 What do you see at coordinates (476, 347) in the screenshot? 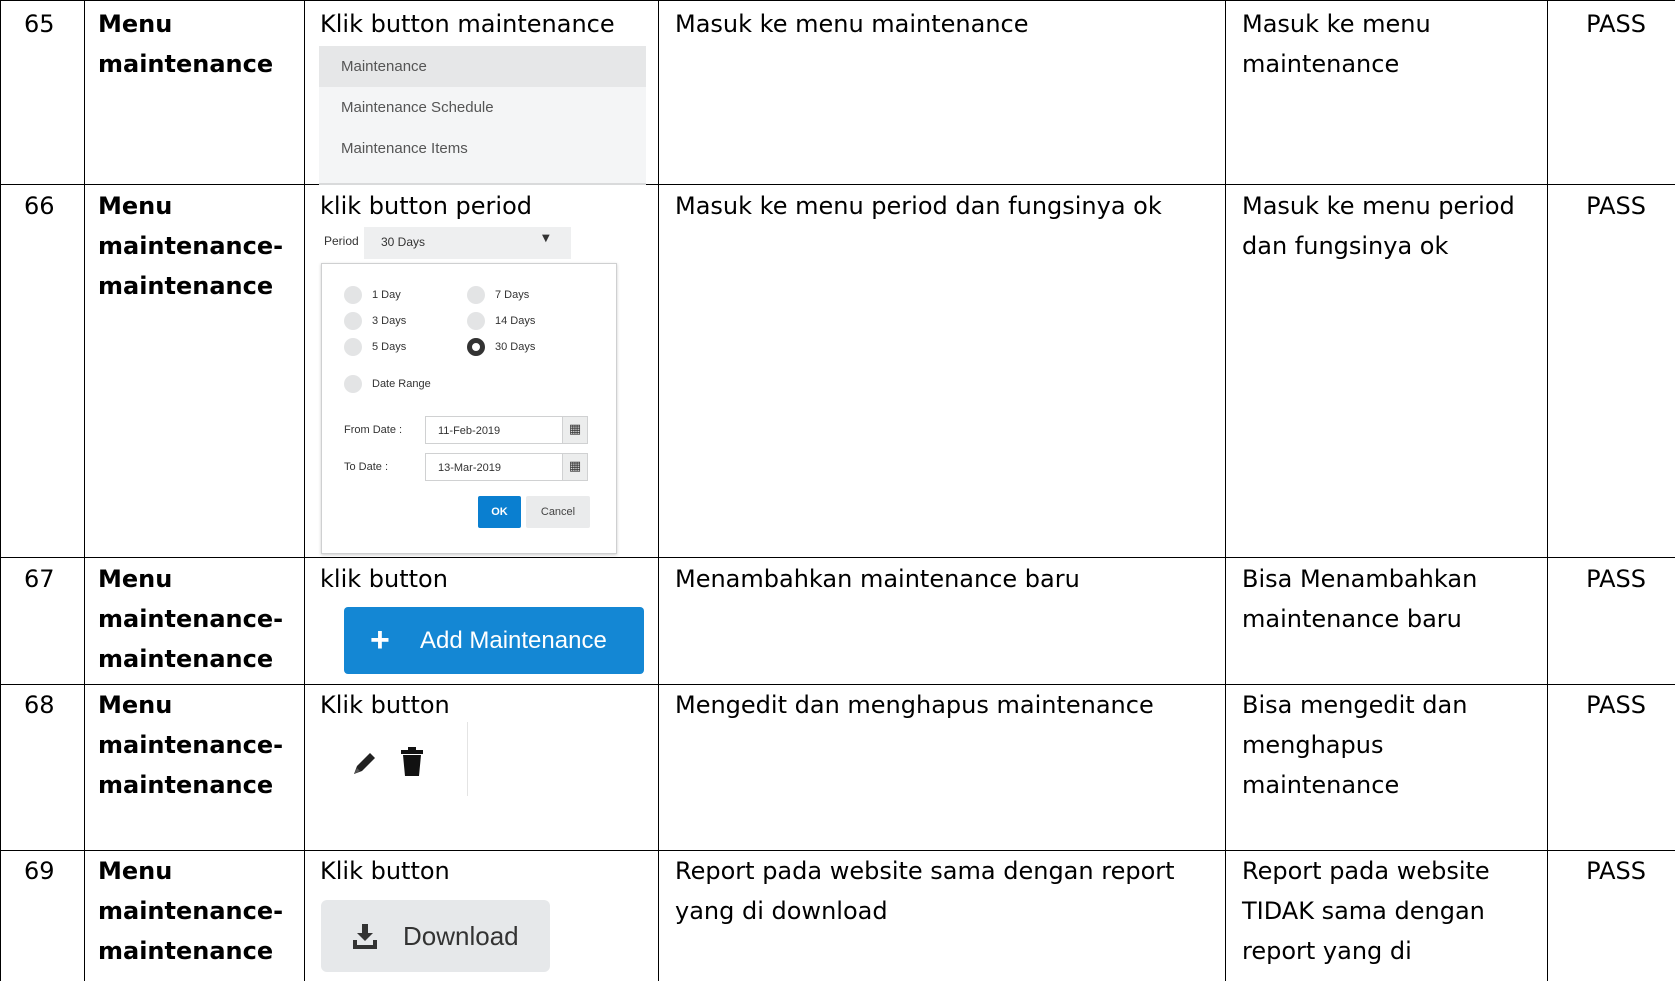
I see `radio-30-days` at bounding box center [476, 347].